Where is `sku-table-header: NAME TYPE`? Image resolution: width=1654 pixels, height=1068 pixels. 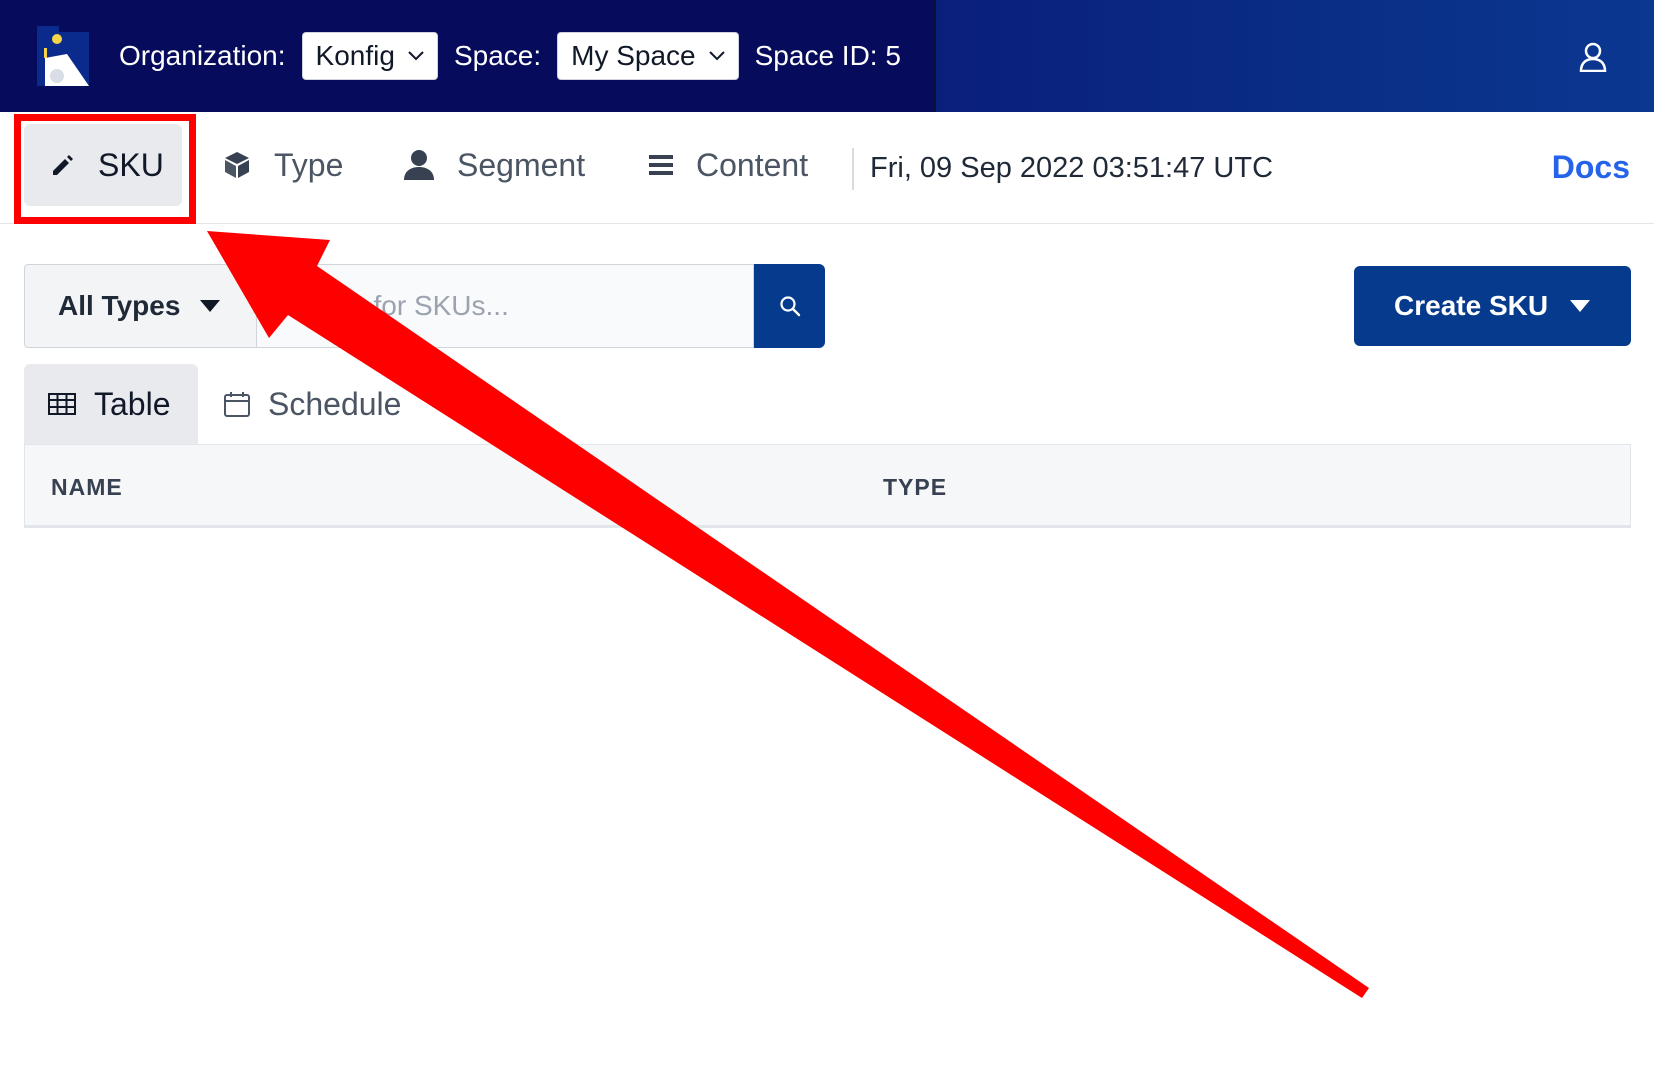 sku-table-header: NAME TYPE is located at coordinates (827, 486).